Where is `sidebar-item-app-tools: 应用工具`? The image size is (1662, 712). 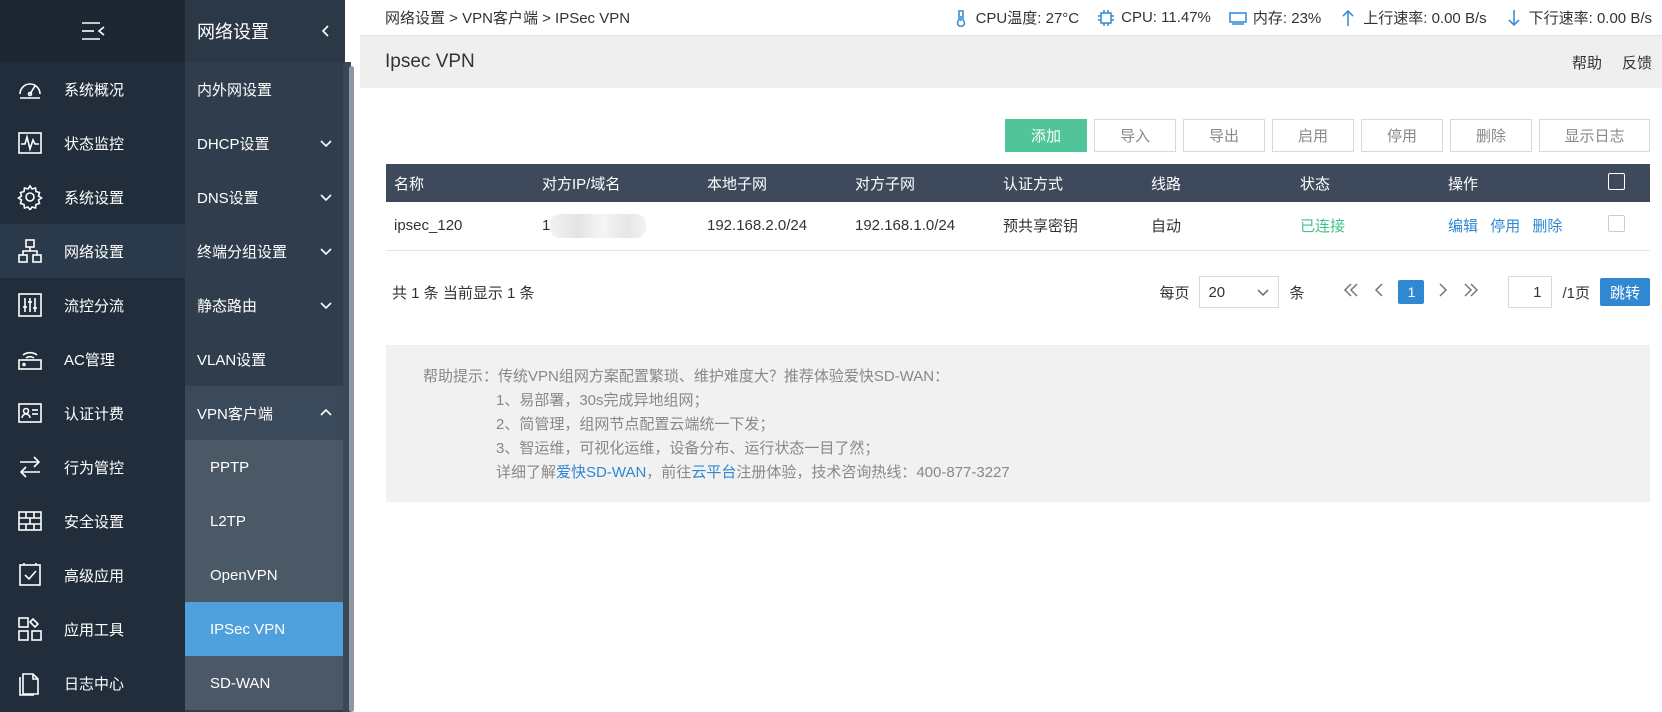 sidebar-item-app-tools: 应用工具 is located at coordinates (92, 629).